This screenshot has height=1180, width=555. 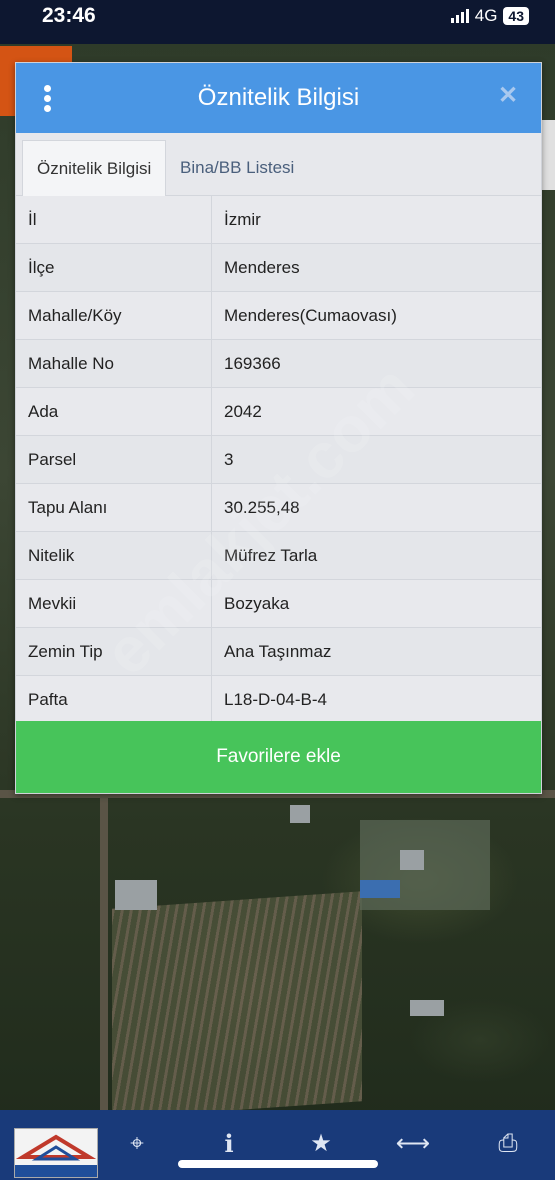 What do you see at coordinates (278, 412) in the screenshot?
I see `table-row: Ada 2042` at bounding box center [278, 412].